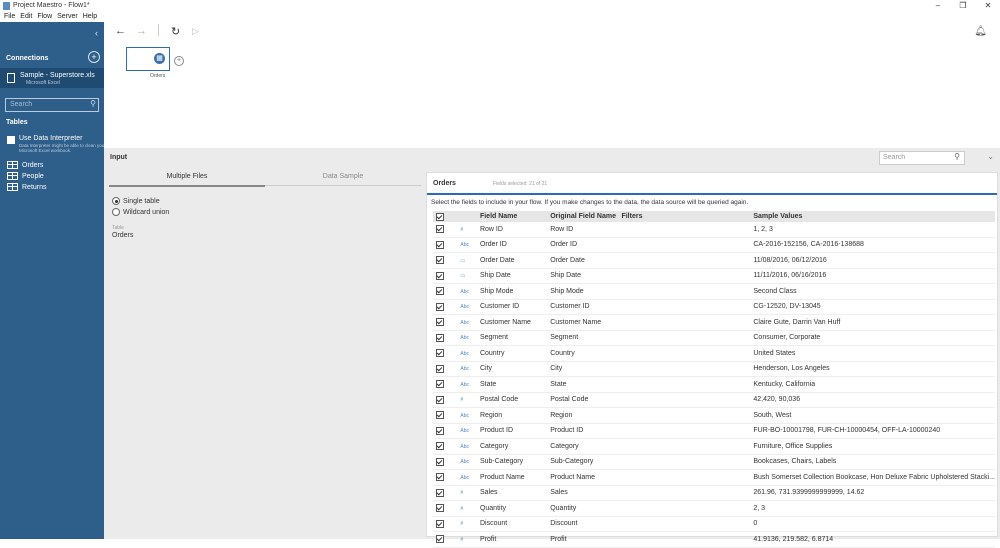  I want to click on table-row: # Postal Code Postal Code 42,420, 90,036, so click(714, 400).